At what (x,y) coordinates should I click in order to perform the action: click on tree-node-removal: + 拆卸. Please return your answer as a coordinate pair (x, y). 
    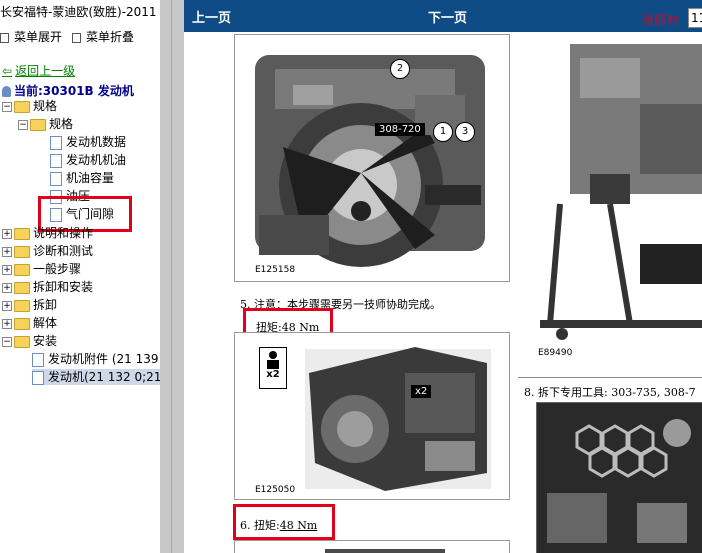
    Looking at the image, I should click on (29, 305).